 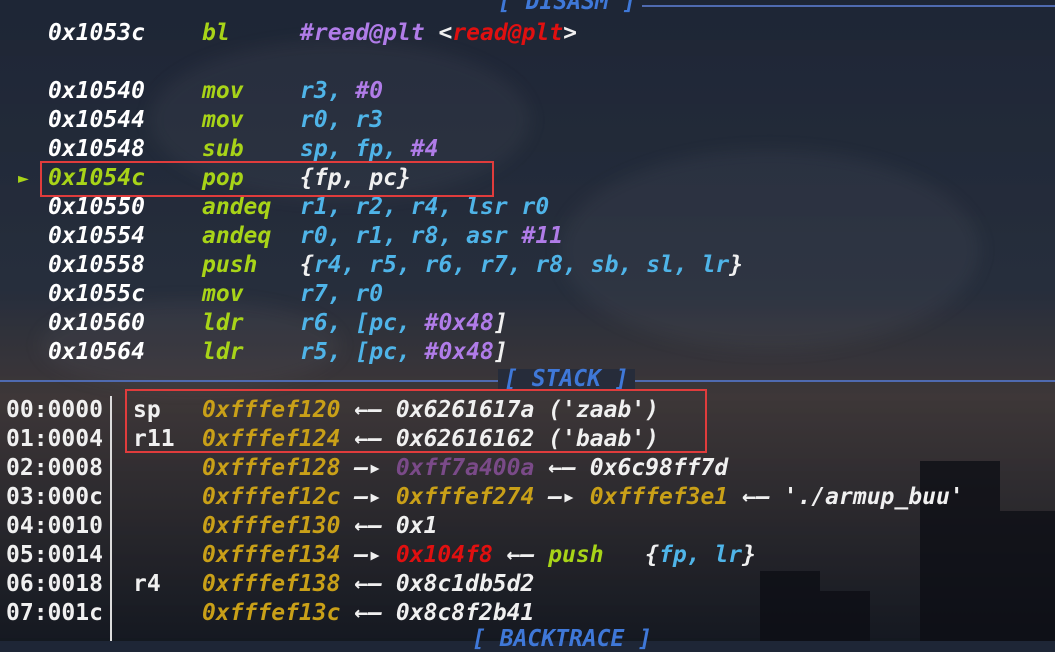 I want to click on stack-row: 04:0010 0xfffef130 ←— 0x1, so click(x=527, y=526).